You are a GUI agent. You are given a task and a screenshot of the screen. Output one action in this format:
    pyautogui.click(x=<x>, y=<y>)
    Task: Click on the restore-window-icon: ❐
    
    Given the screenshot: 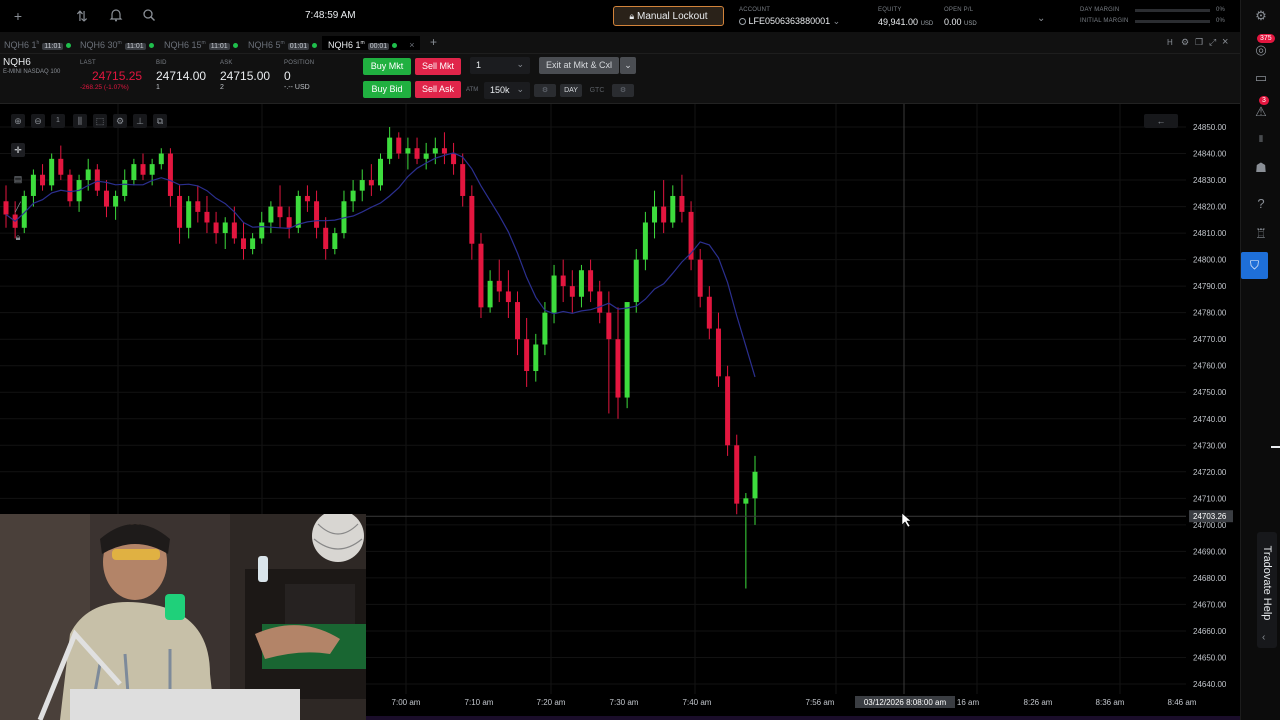 What is the action you would take?
    pyautogui.click(x=1199, y=42)
    